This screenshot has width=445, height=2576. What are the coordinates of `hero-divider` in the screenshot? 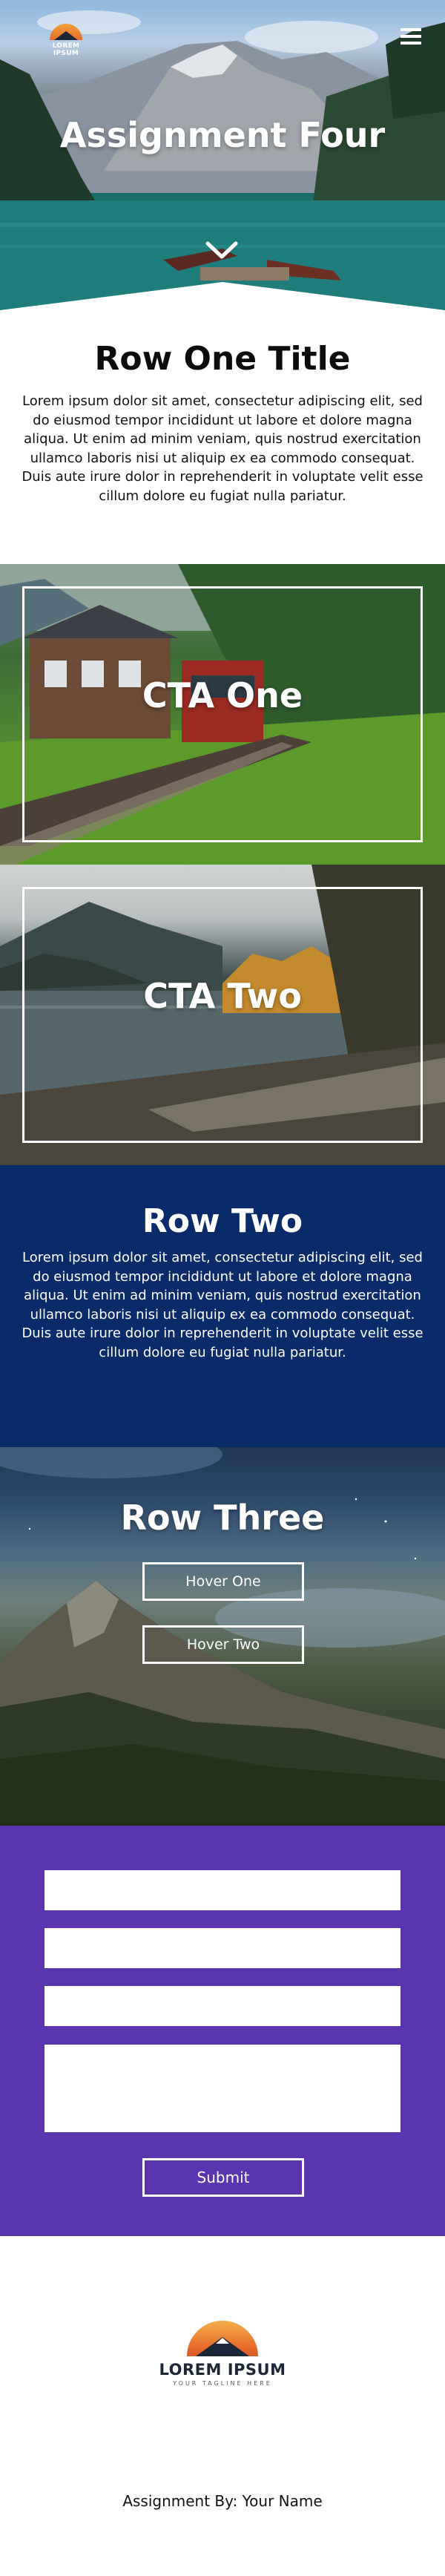 It's located at (222, 297).